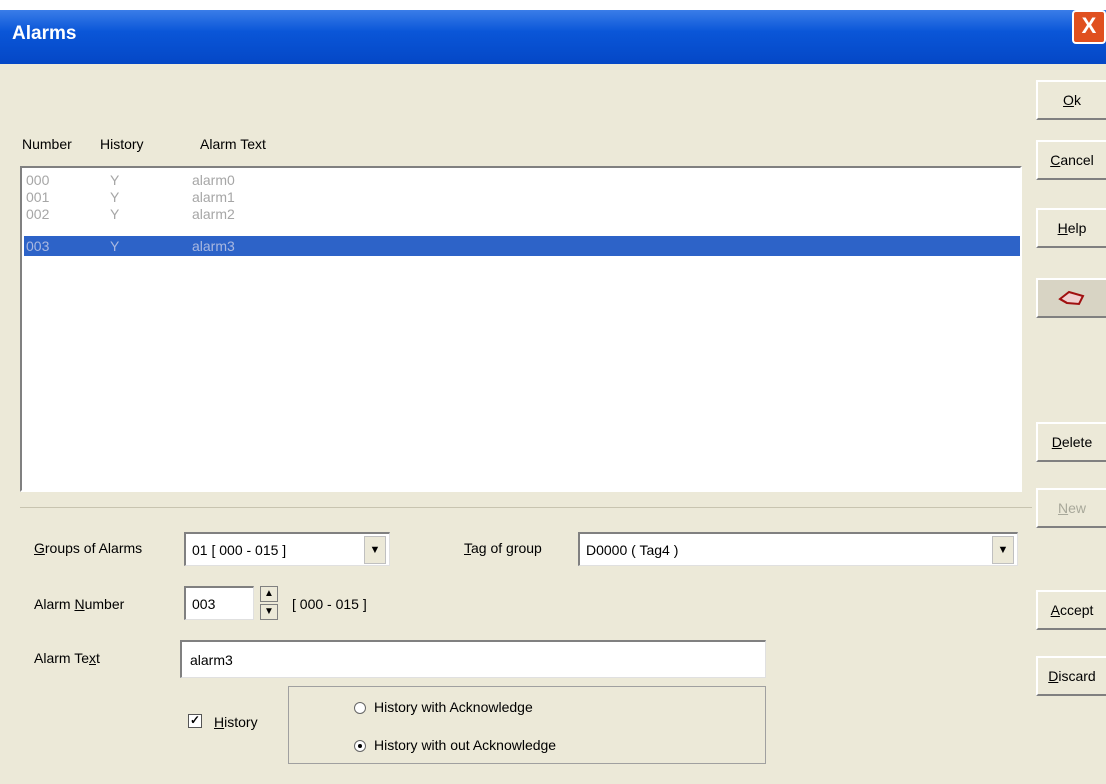  What do you see at coordinates (1071, 442) in the screenshot?
I see `delete-button: Delete` at bounding box center [1071, 442].